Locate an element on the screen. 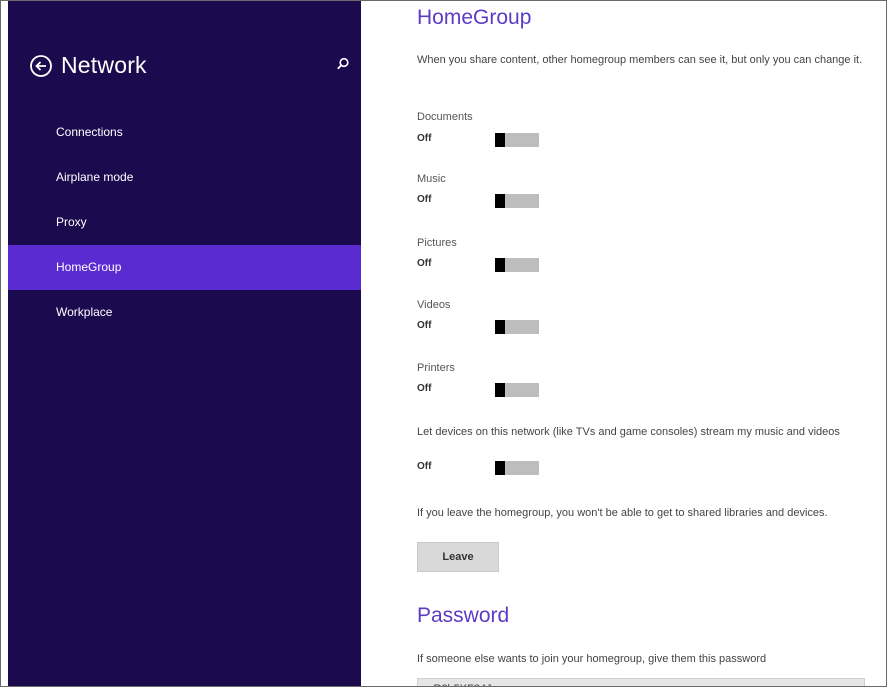  videos-state: Off is located at coordinates (424, 325).